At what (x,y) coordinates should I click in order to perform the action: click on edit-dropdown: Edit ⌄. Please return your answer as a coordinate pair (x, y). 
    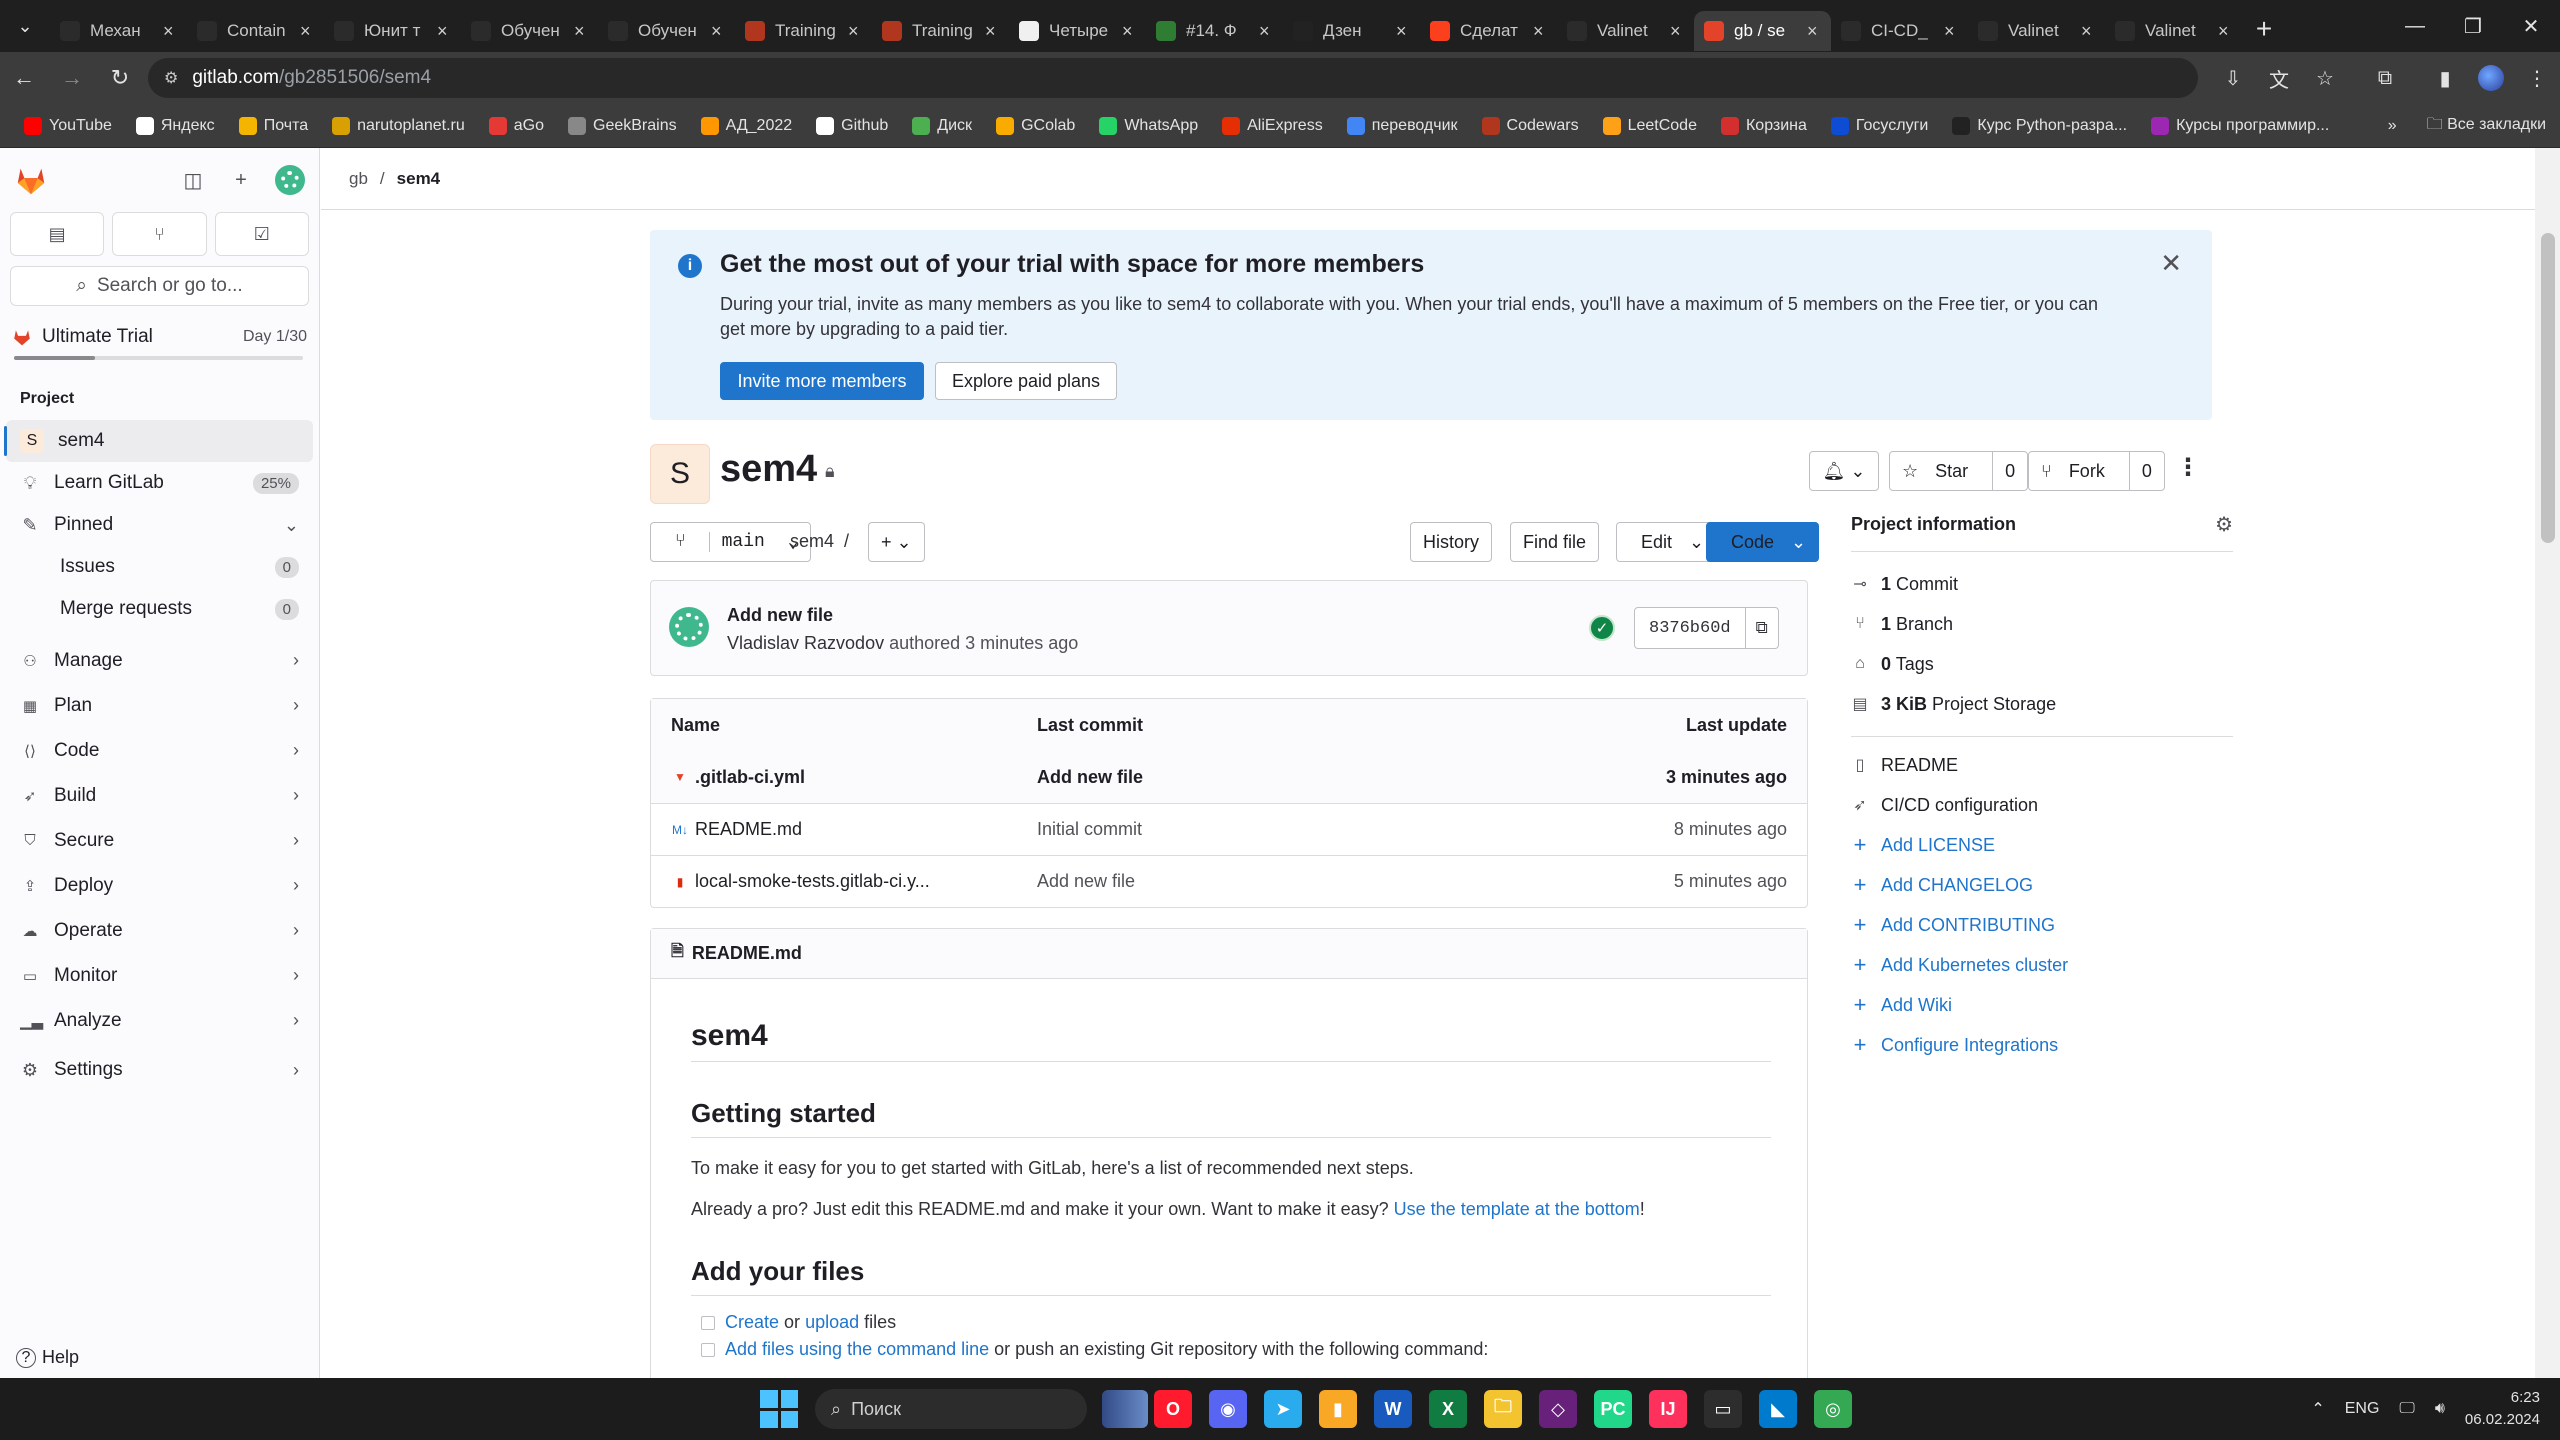
    Looking at the image, I should click on (1667, 542).